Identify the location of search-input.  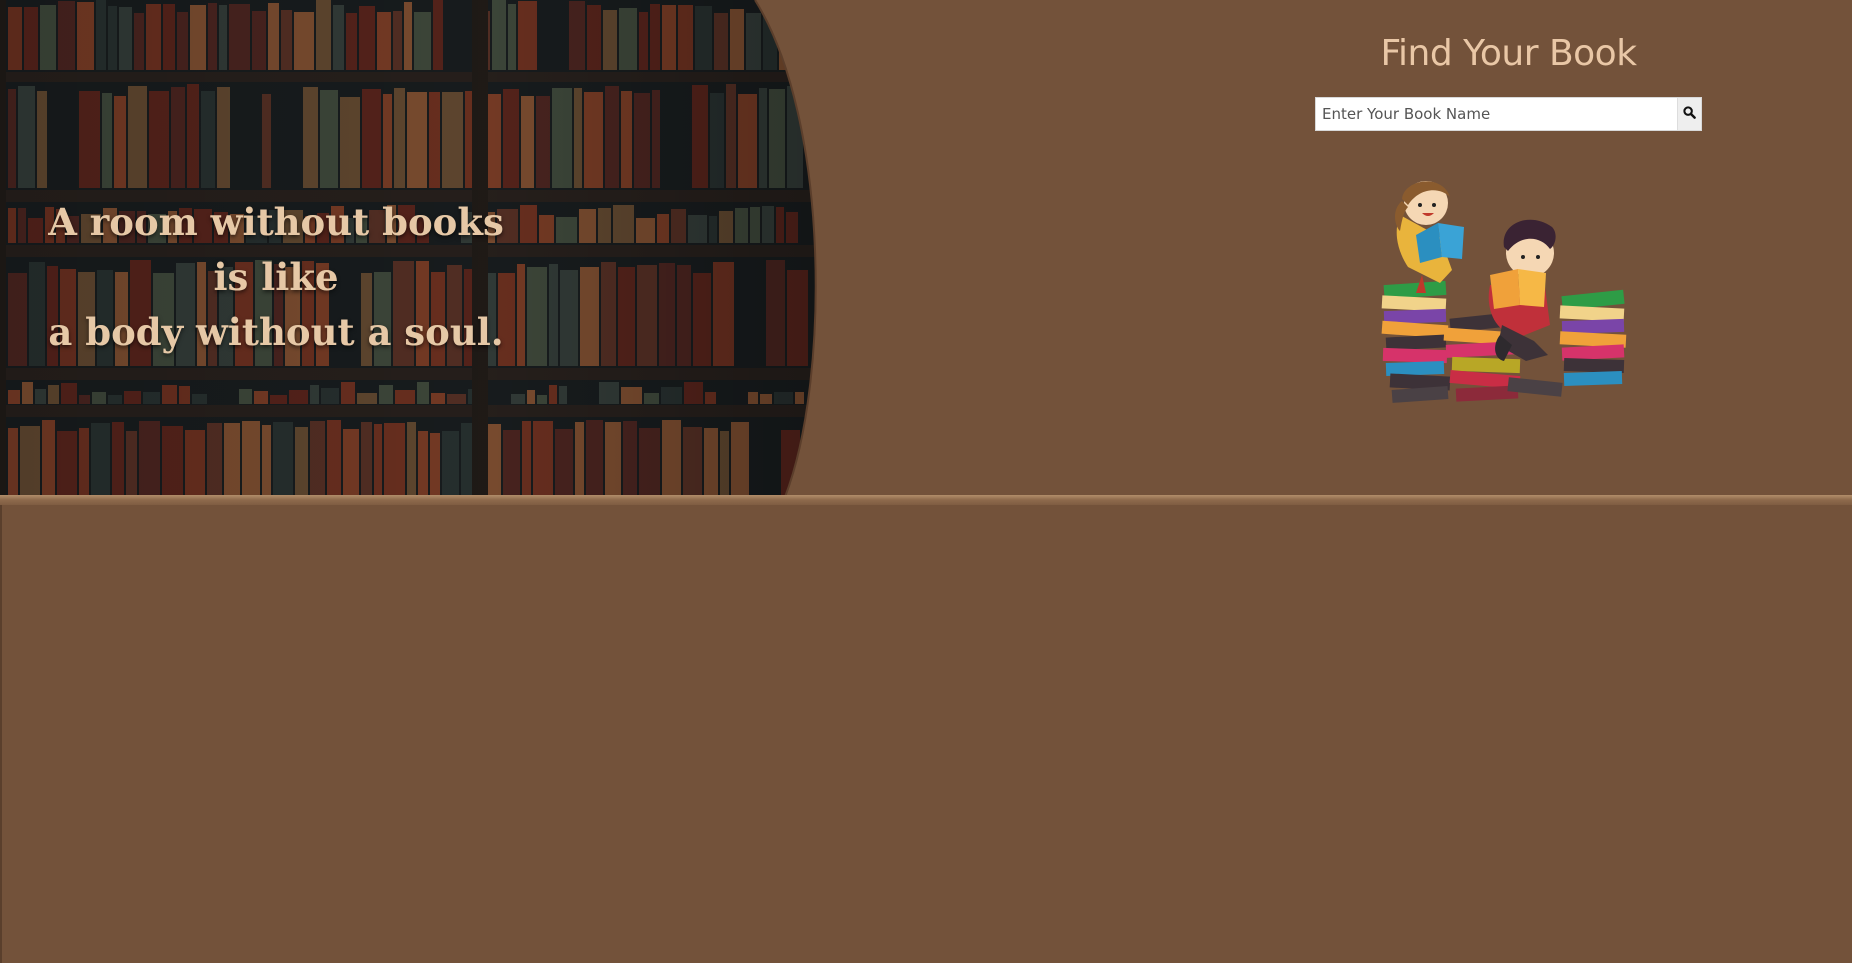
(1496, 114).